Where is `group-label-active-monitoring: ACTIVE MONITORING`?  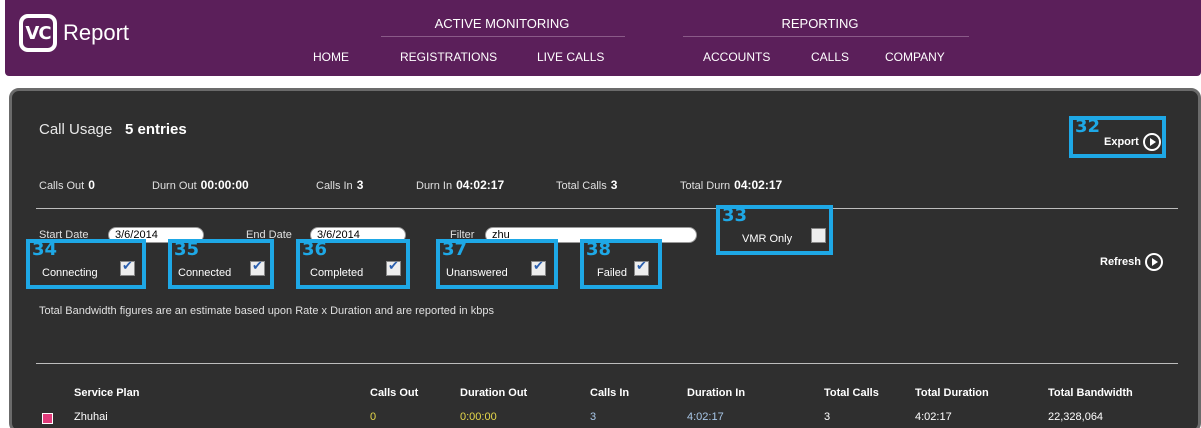
group-label-active-monitoring: ACTIVE MONITORING is located at coordinates (502, 23).